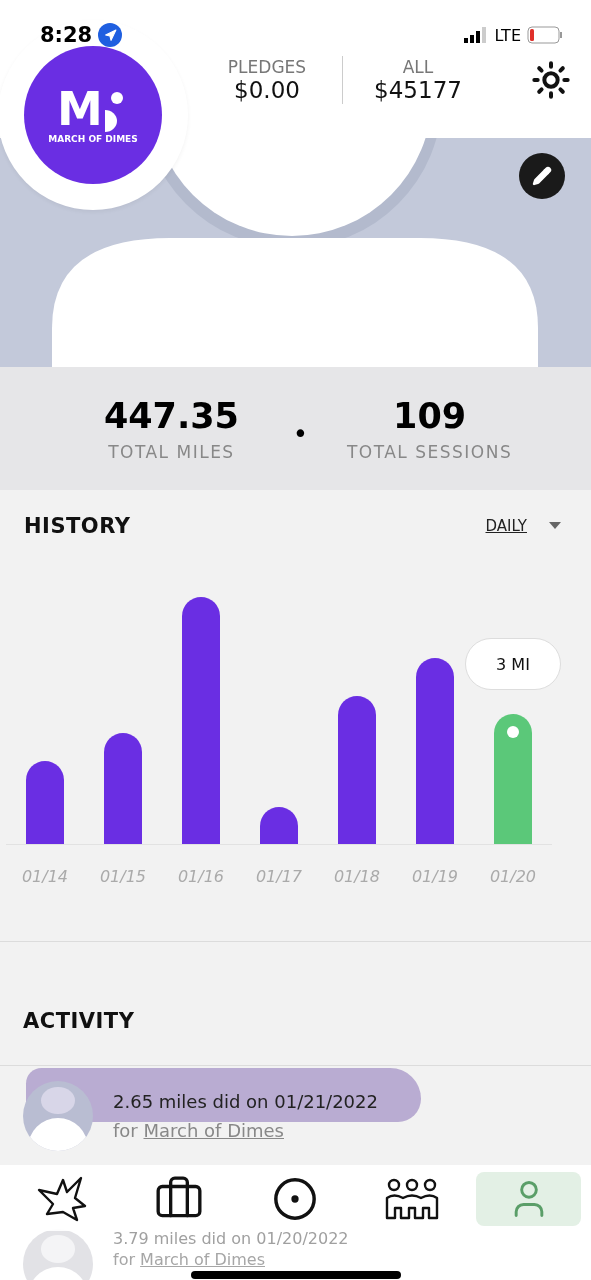 The height and width of the screenshot is (1280, 591). I want to click on pencil-icon, so click(542, 176).